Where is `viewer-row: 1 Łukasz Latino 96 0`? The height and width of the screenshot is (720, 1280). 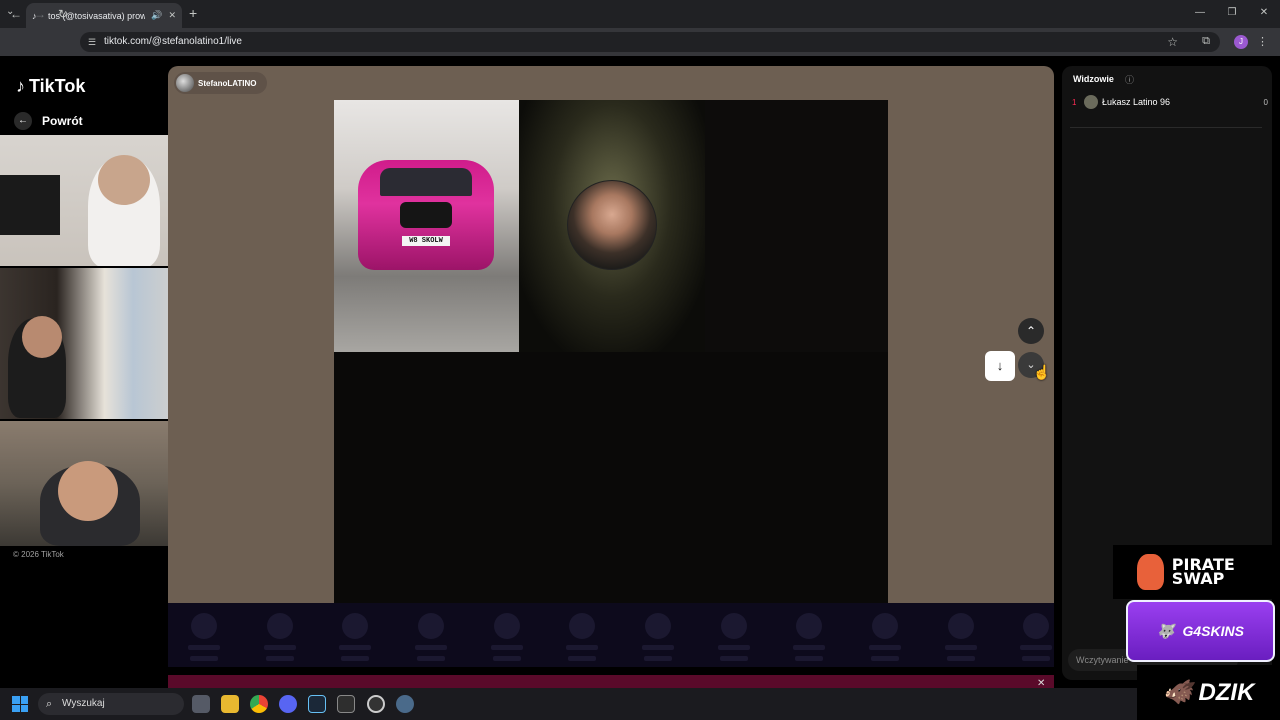 viewer-row: 1 Łukasz Latino 96 0 is located at coordinates (1170, 102).